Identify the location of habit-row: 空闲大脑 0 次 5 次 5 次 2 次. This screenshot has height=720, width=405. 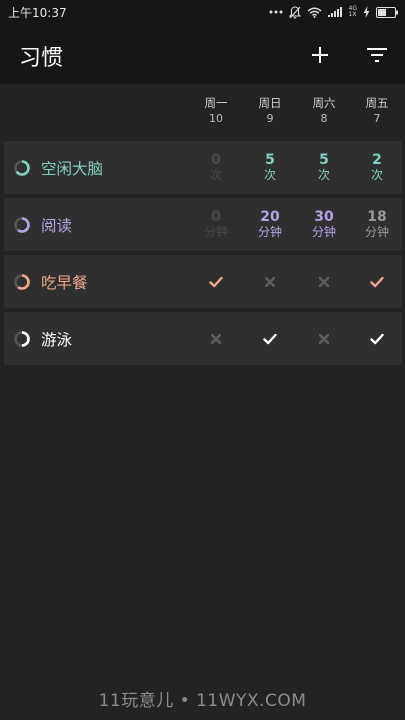
(203, 167).